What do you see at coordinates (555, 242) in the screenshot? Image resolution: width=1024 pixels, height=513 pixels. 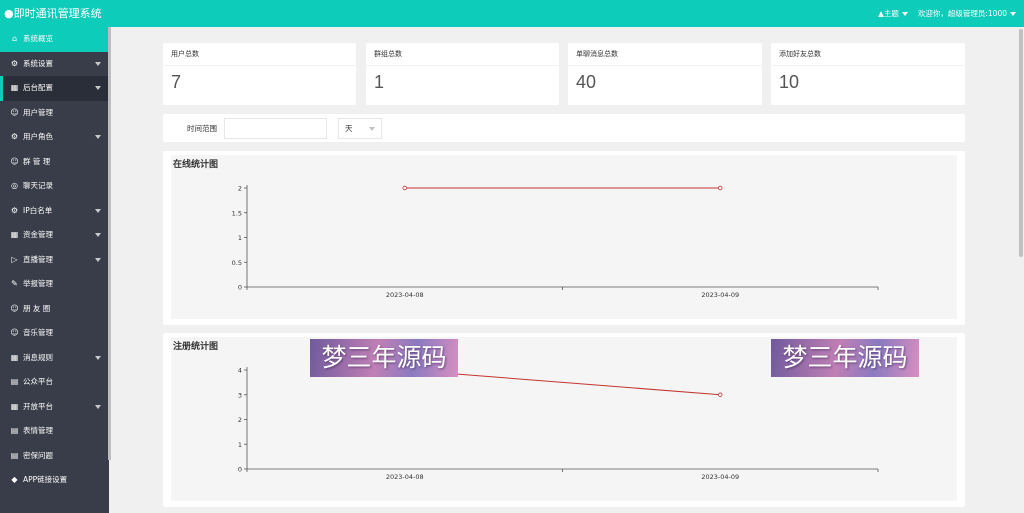 I see `online-chart: 0 0.5 1 1.5 2 2023-04-08 2023-04-09` at bounding box center [555, 242].